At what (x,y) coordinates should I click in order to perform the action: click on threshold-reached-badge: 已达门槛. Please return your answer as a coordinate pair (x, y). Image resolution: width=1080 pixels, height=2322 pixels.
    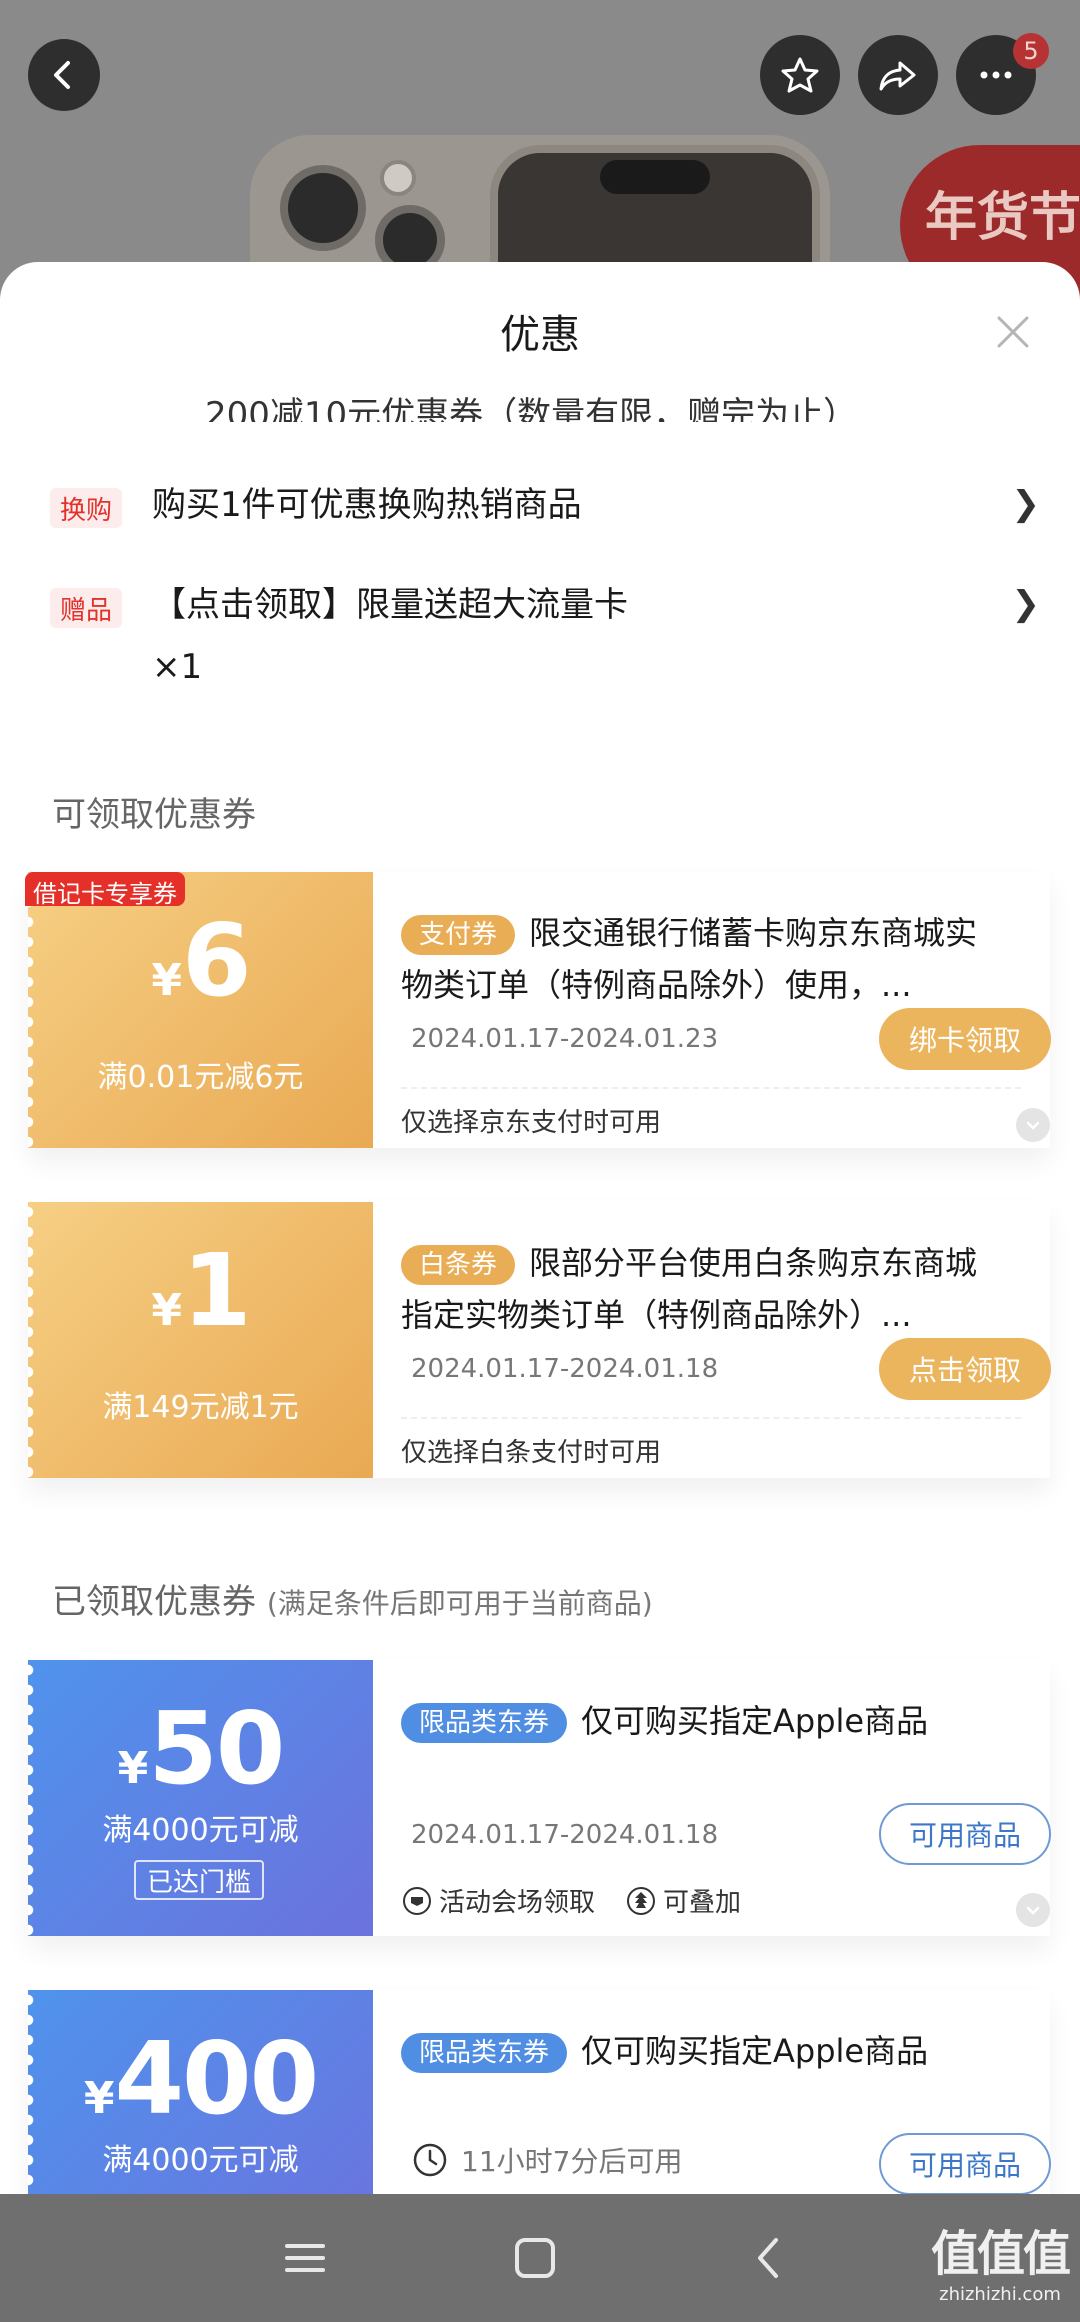
    Looking at the image, I should click on (199, 1880).